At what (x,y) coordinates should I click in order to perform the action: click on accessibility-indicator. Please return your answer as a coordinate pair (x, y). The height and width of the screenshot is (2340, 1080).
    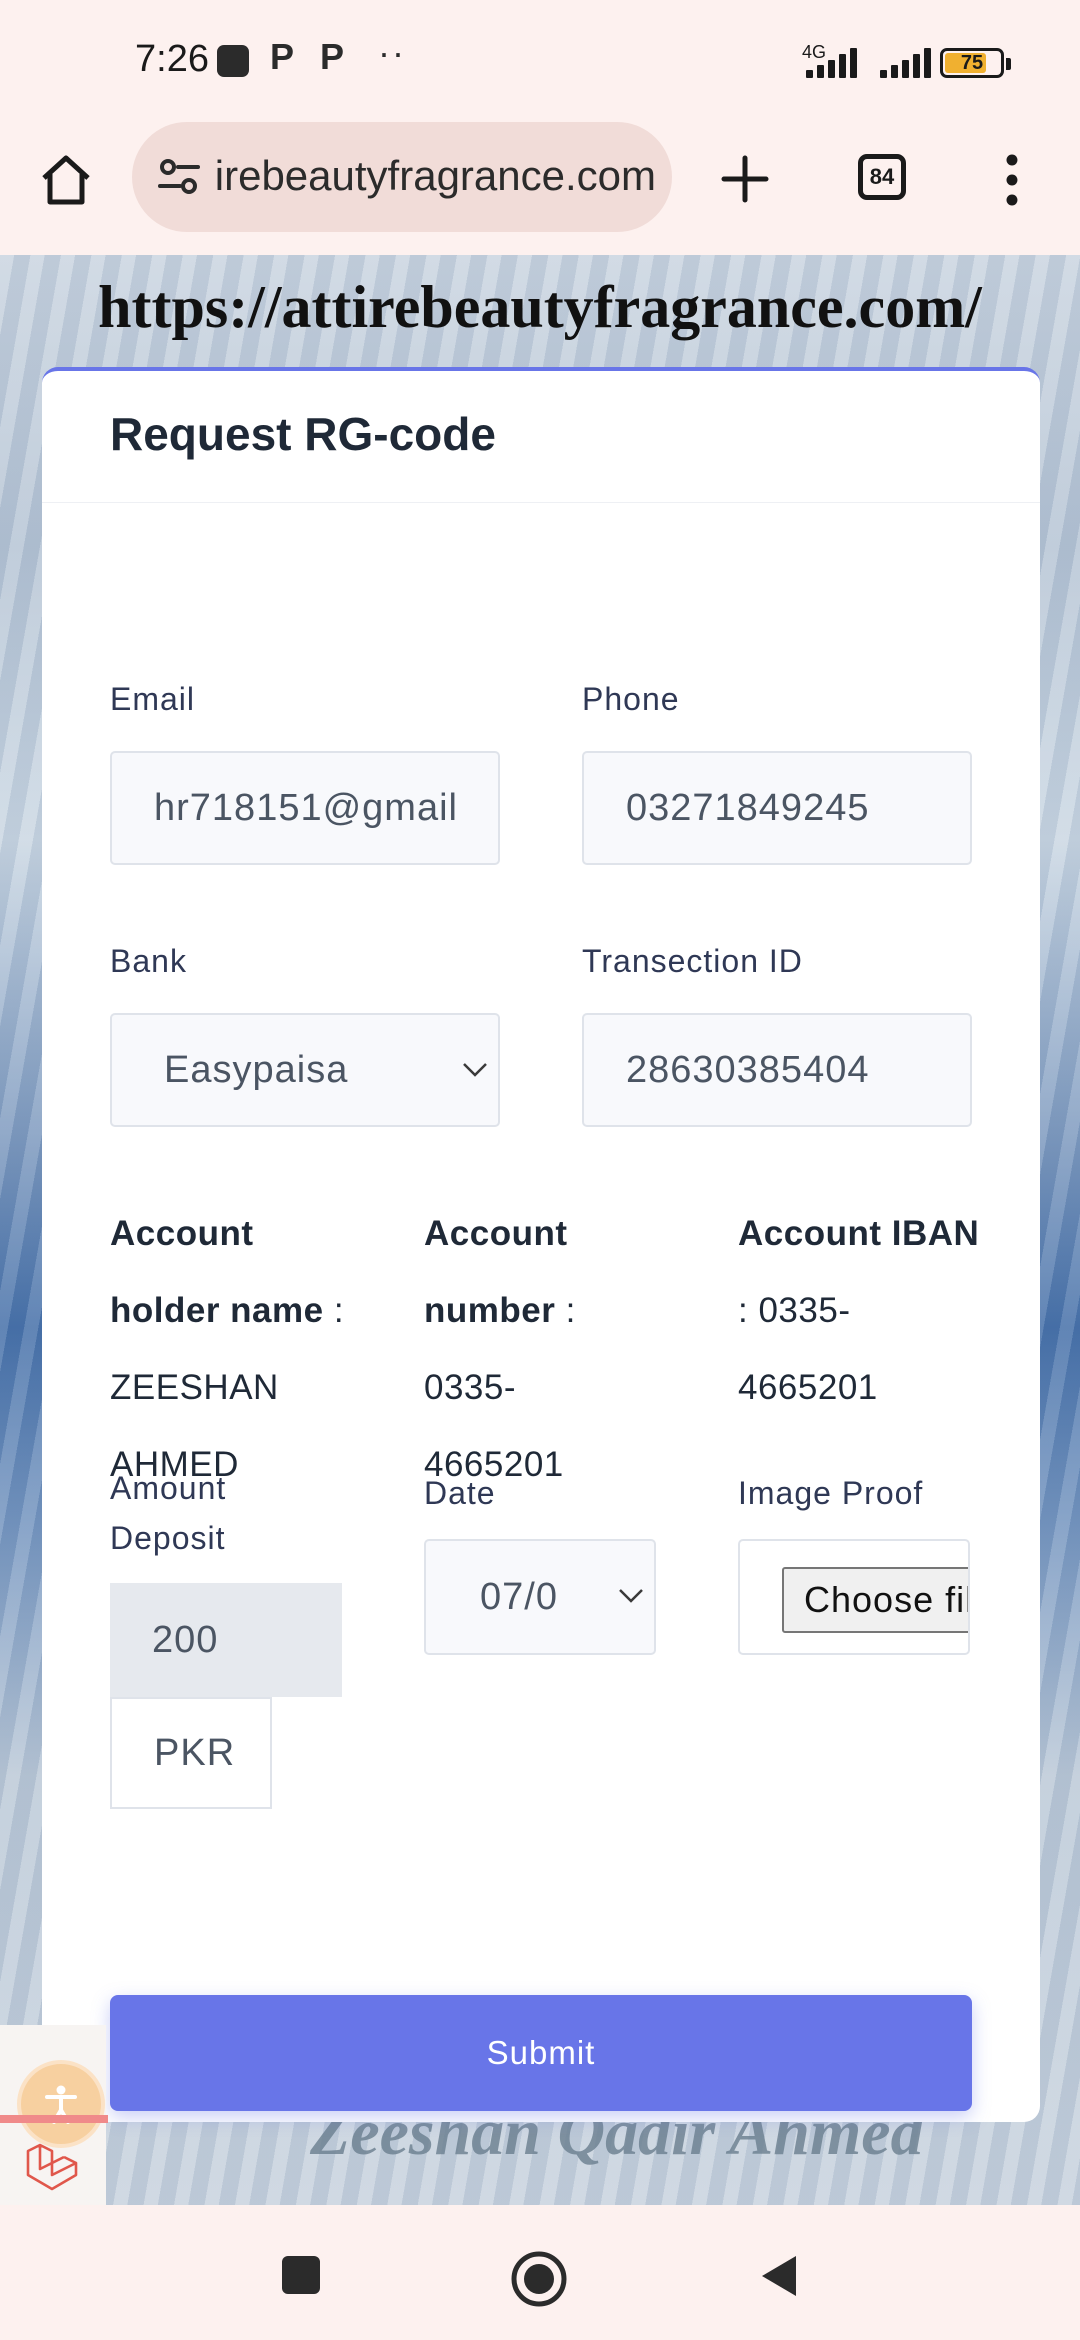
    Looking at the image, I should click on (54, 2119).